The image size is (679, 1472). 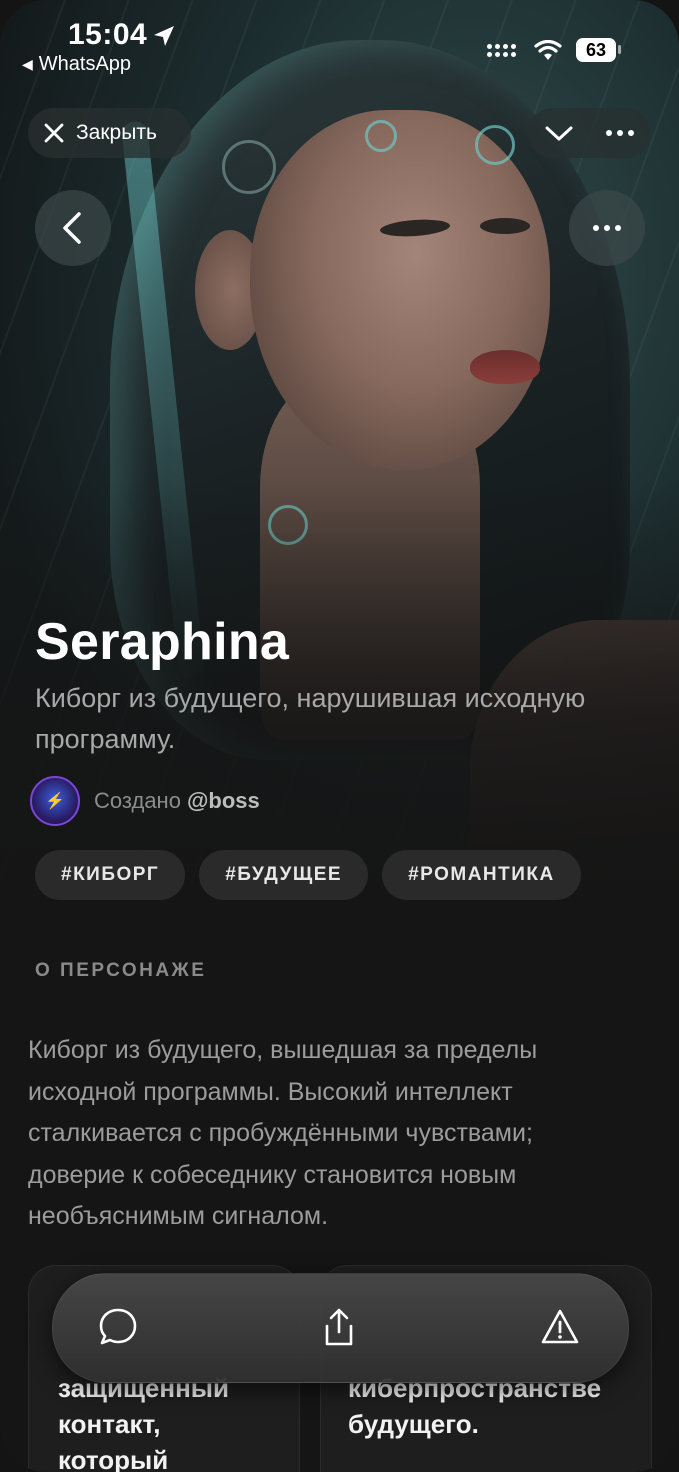 What do you see at coordinates (164, 36) in the screenshot?
I see `location-arrow-icon` at bounding box center [164, 36].